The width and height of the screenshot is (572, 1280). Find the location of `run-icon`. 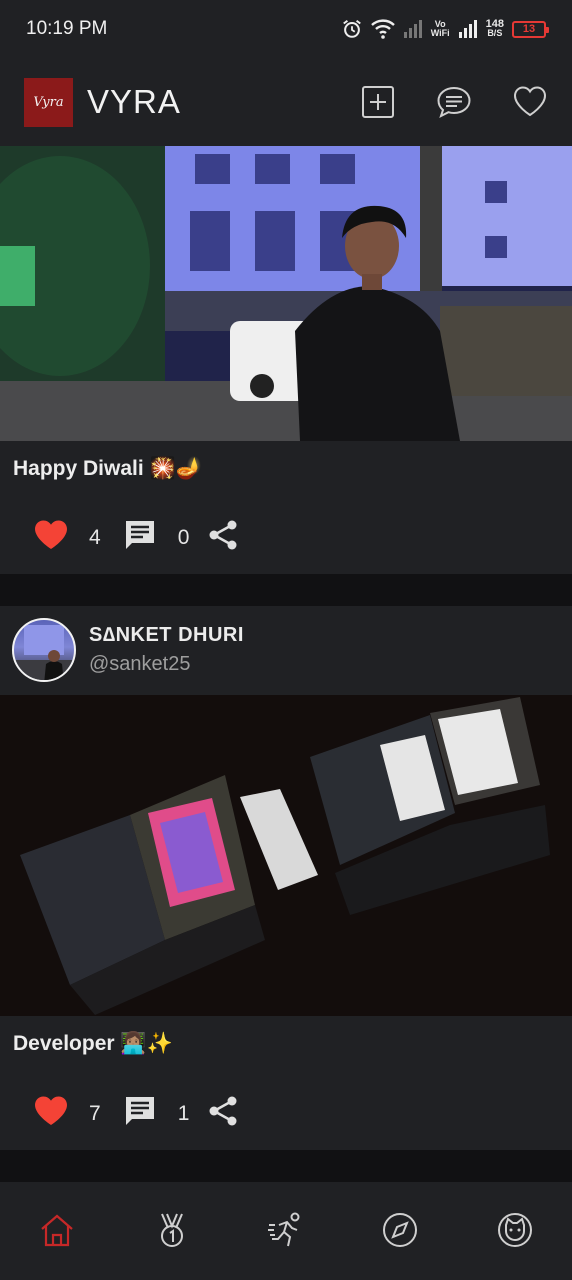

run-icon is located at coordinates (286, 1230).